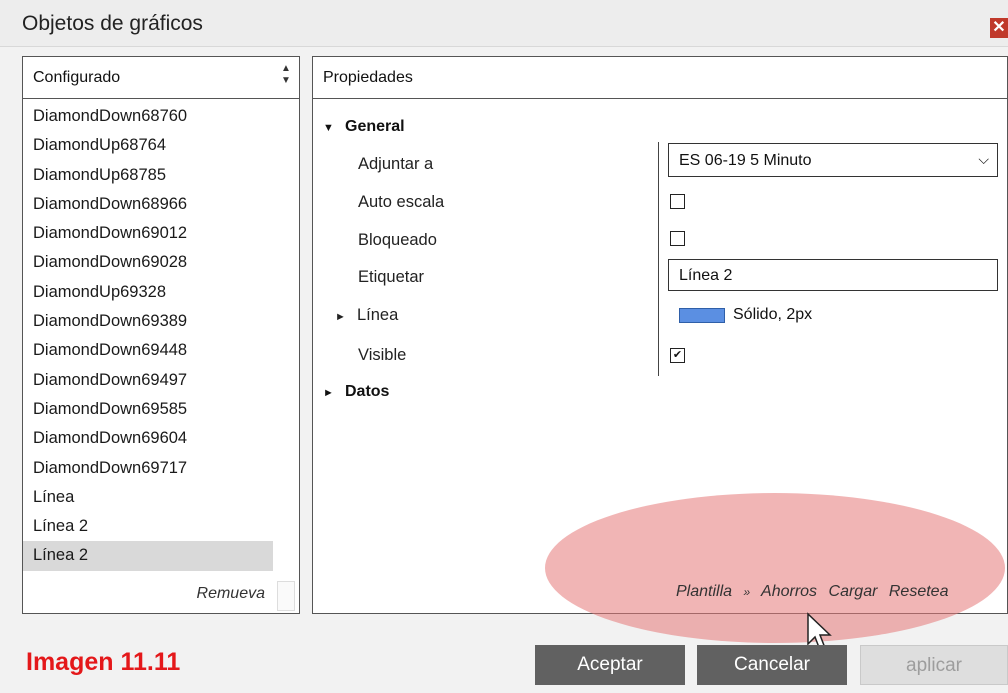 The width and height of the screenshot is (1008, 693). What do you see at coordinates (367, 391) in the screenshot?
I see `data-section-label: Datos` at bounding box center [367, 391].